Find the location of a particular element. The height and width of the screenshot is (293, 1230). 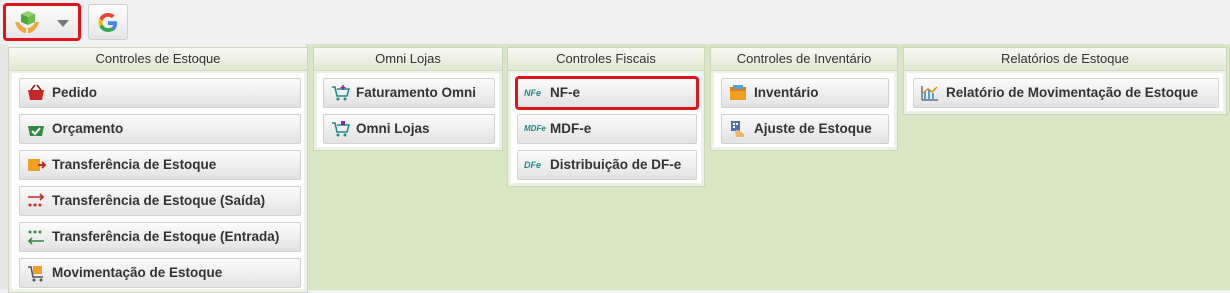

menu-item-omni-lojas: Omni Lojas is located at coordinates (409, 129).